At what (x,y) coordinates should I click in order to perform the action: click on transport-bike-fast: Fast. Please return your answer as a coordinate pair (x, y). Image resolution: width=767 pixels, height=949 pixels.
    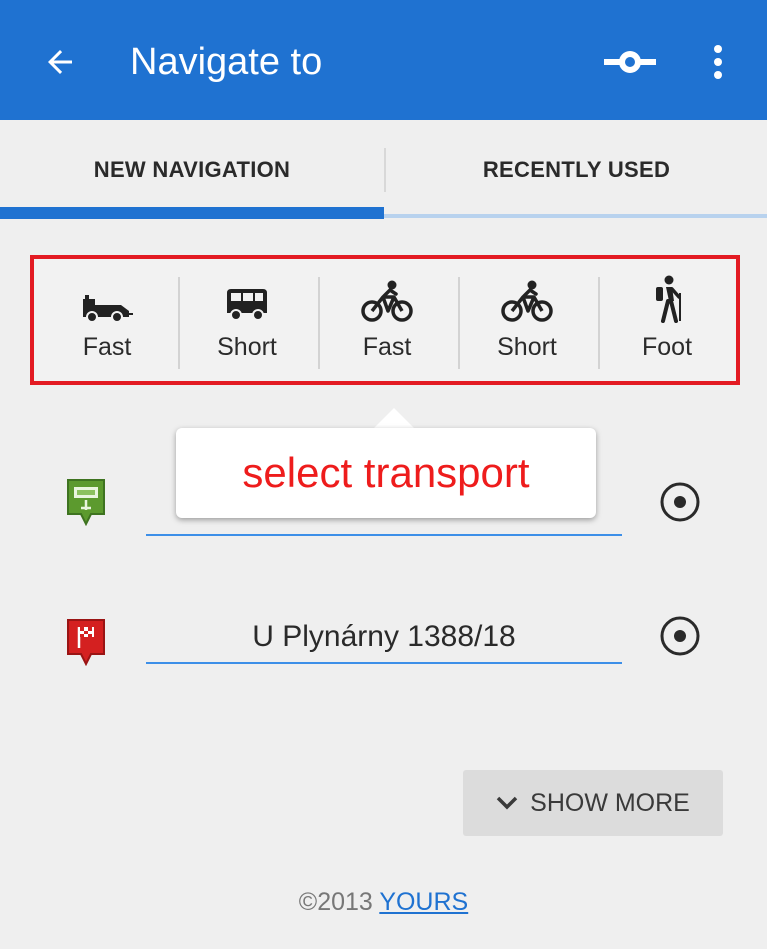
    Looking at the image, I should click on (387, 321).